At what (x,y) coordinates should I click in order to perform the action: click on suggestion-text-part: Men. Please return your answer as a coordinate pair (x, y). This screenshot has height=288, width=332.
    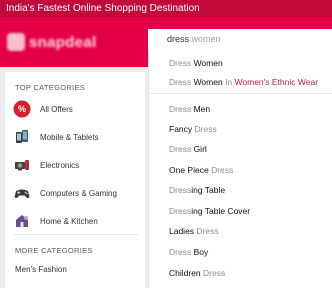
    Looking at the image, I should click on (201, 109).